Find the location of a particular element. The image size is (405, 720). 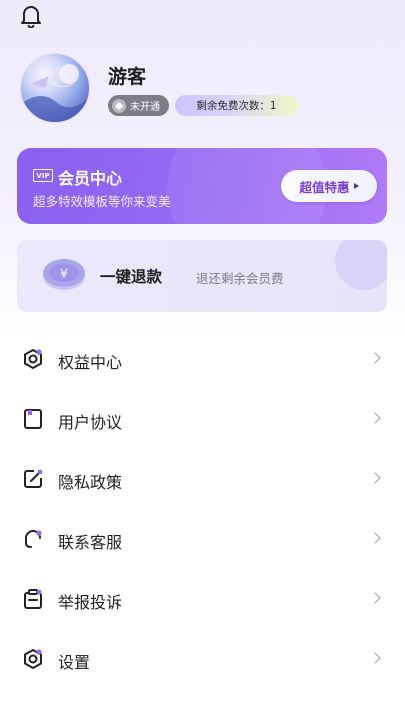

hexagon-icon is located at coordinates (33, 359).